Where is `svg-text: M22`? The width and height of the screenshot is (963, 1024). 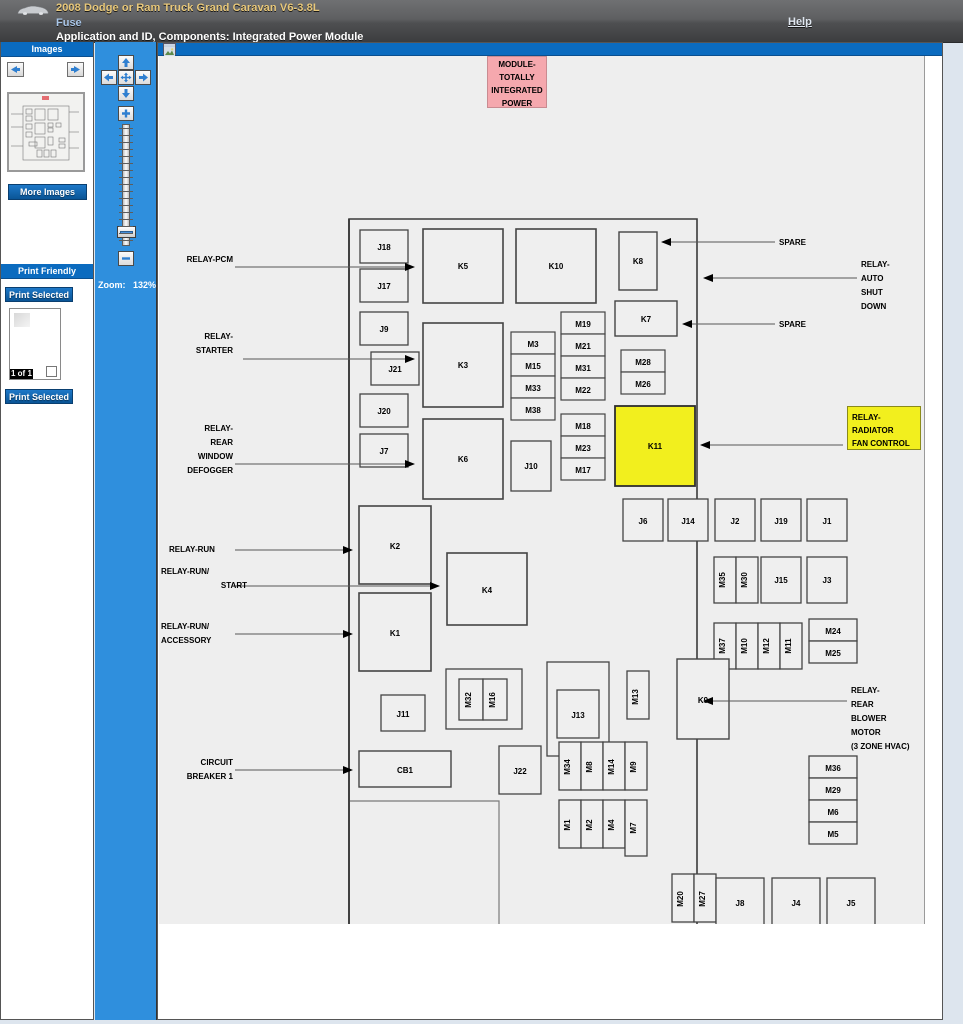 svg-text: M22 is located at coordinates (583, 390).